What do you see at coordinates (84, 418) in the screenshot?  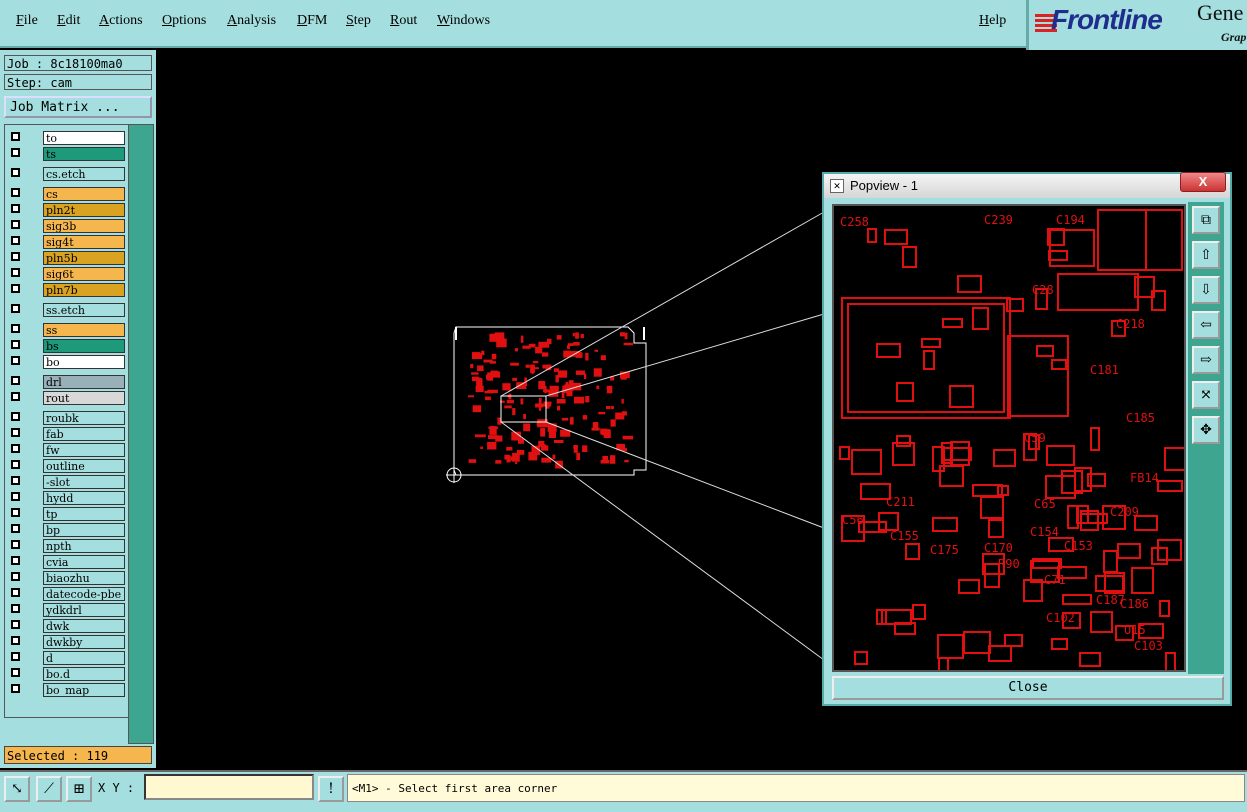 I see `layer-name: roubk` at bounding box center [84, 418].